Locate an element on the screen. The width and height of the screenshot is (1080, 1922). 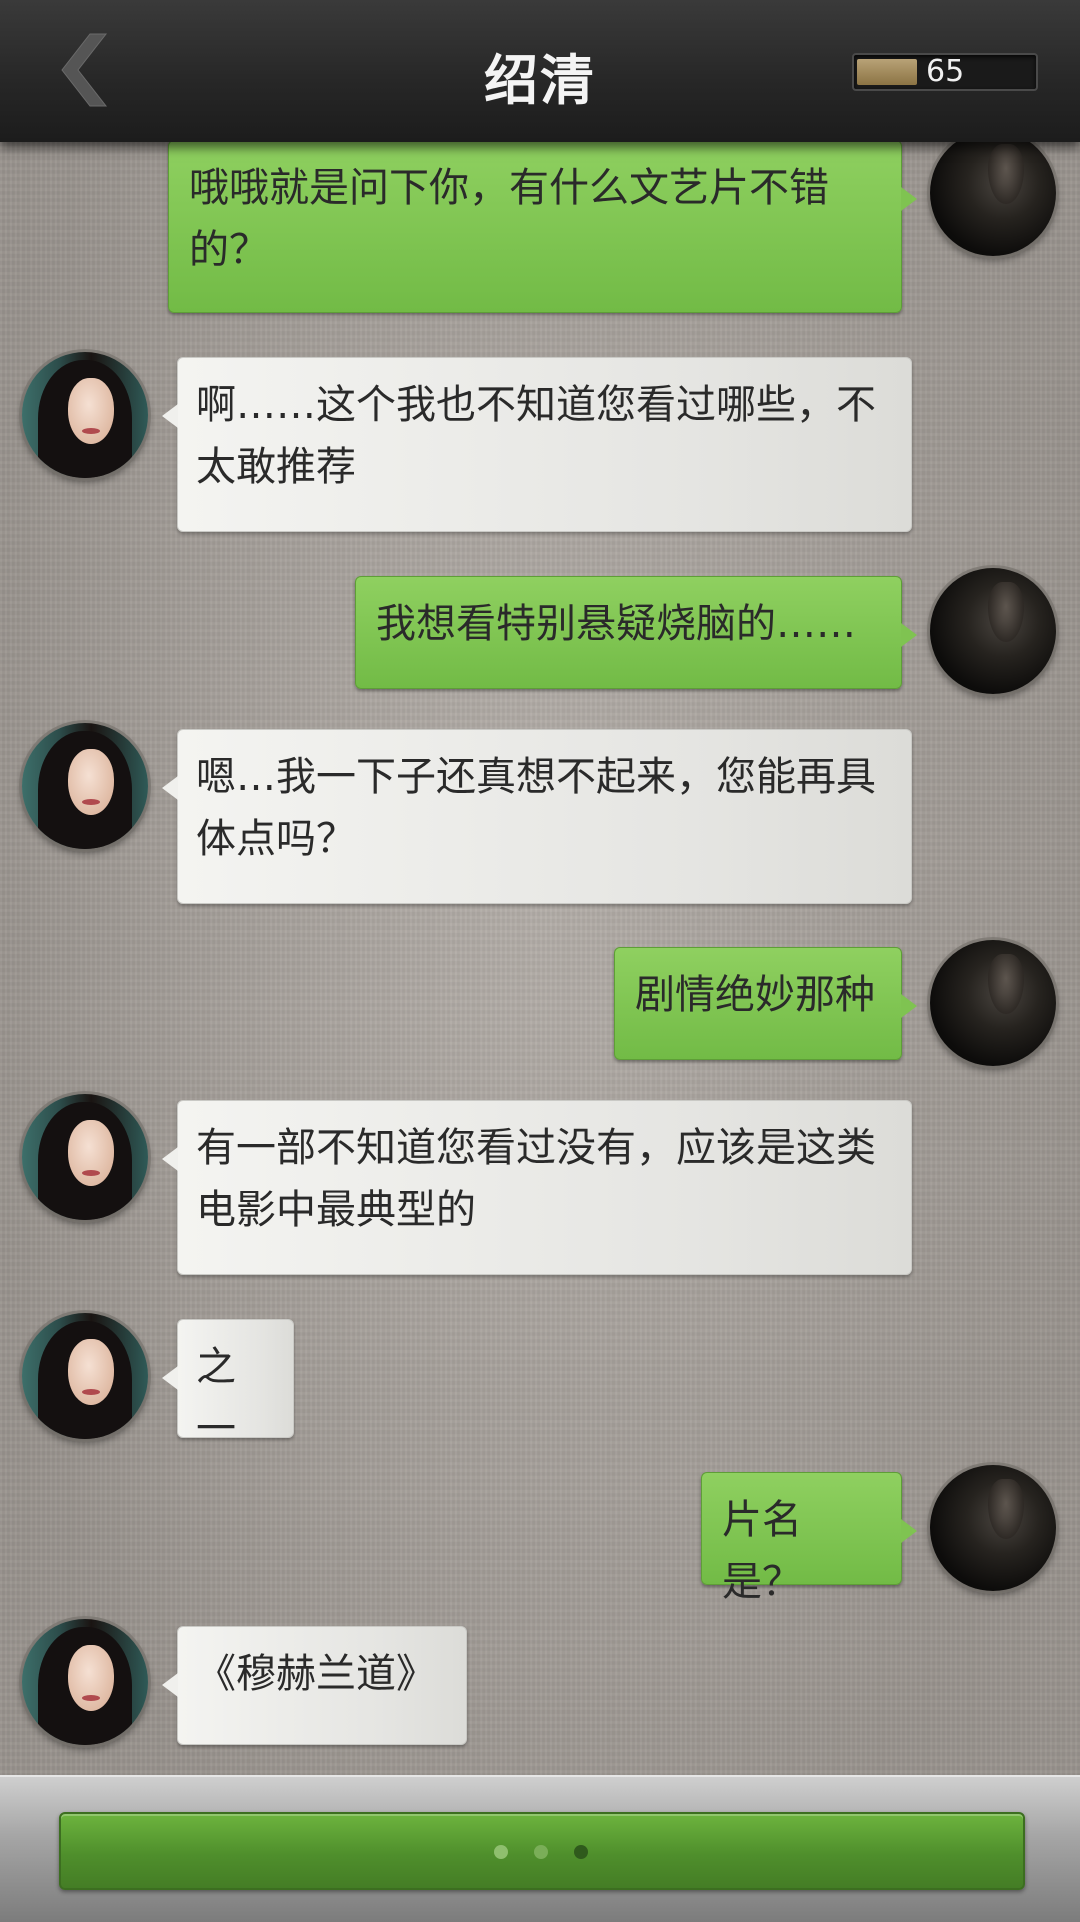
message-text: 啊……这个我也不知道您看过哪些，不太敢推荐 is located at coordinates (536, 436).